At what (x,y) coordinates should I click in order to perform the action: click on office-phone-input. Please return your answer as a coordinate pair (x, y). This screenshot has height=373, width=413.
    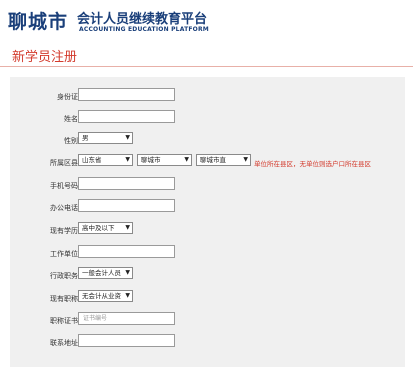
    Looking at the image, I should click on (126, 205).